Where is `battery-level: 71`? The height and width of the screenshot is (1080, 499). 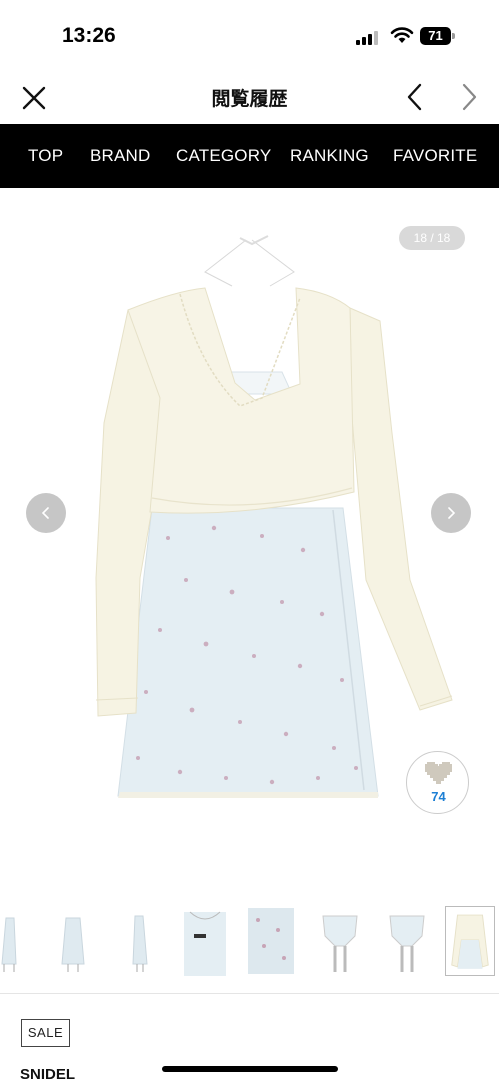
battery-level: 71 is located at coordinates (435, 35).